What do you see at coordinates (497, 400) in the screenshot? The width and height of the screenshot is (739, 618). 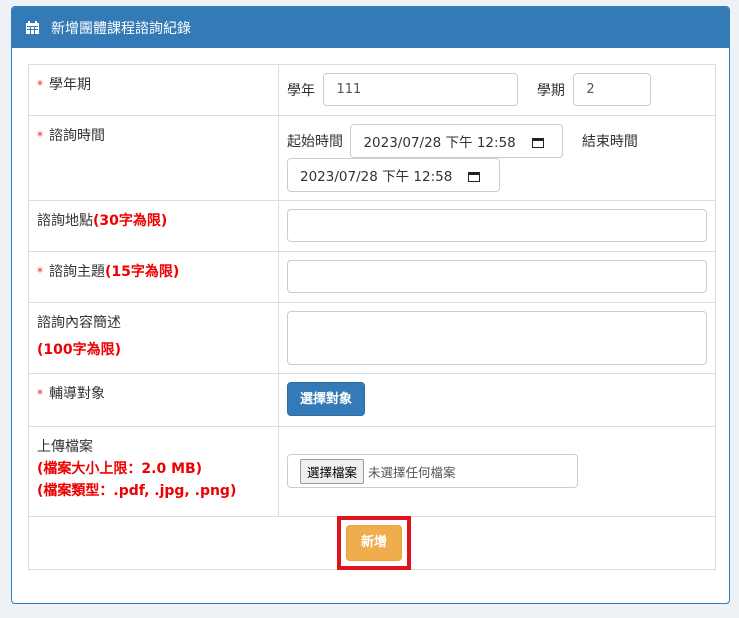 I see `target-field-cell: 選擇對象` at bounding box center [497, 400].